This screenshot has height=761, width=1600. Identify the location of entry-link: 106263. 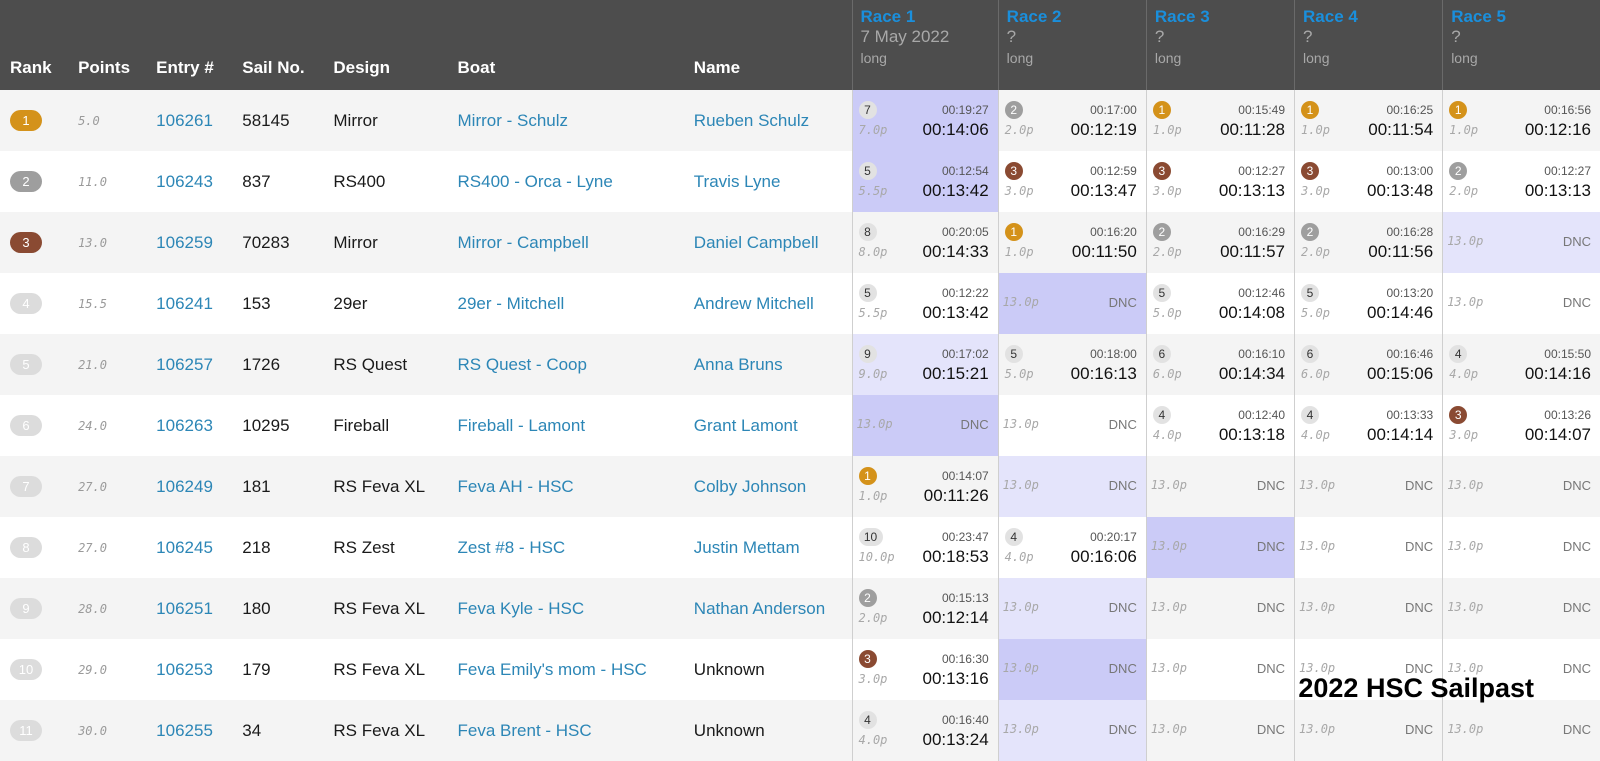
(189, 425).